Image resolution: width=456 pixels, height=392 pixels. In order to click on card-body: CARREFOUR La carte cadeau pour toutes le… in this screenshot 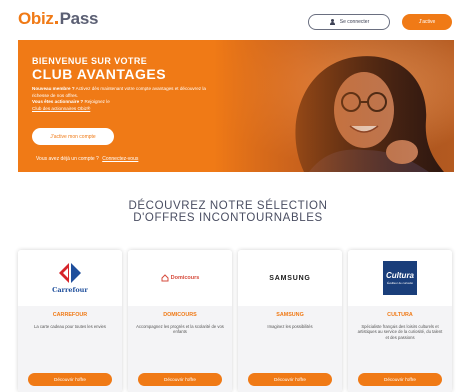, I will do `click(70, 349)`.